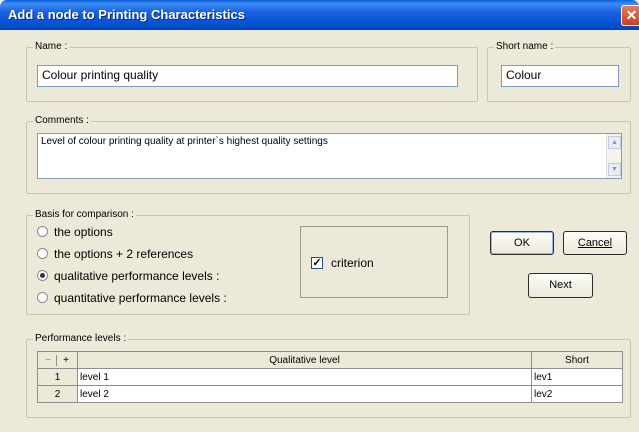 The height and width of the screenshot is (432, 639). What do you see at coordinates (247, 76) in the screenshot?
I see `name-input: Colour printing quality` at bounding box center [247, 76].